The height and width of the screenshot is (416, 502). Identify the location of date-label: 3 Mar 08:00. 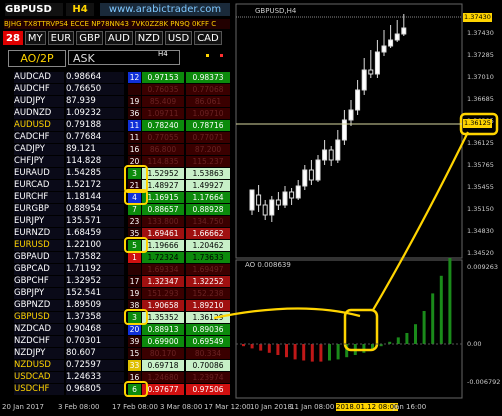
(181, 407).